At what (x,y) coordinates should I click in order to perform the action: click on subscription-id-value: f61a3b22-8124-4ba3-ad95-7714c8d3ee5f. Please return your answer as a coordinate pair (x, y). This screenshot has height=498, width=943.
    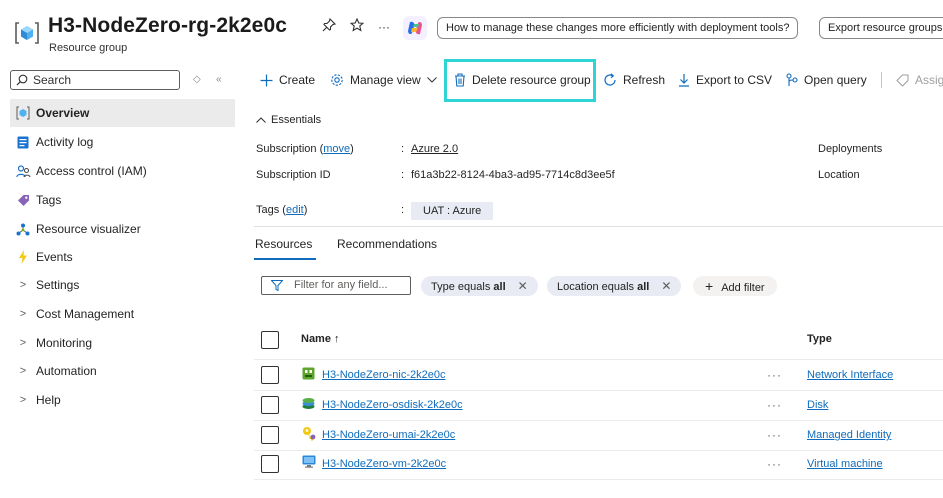
    Looking at the image, I should click on (513, 175).